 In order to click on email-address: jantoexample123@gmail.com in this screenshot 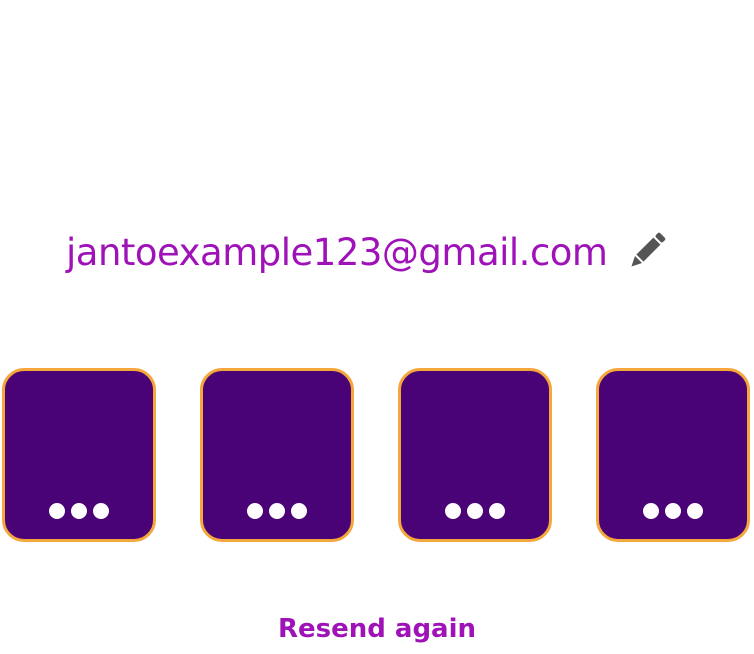, I will do `click(337, 252)`.